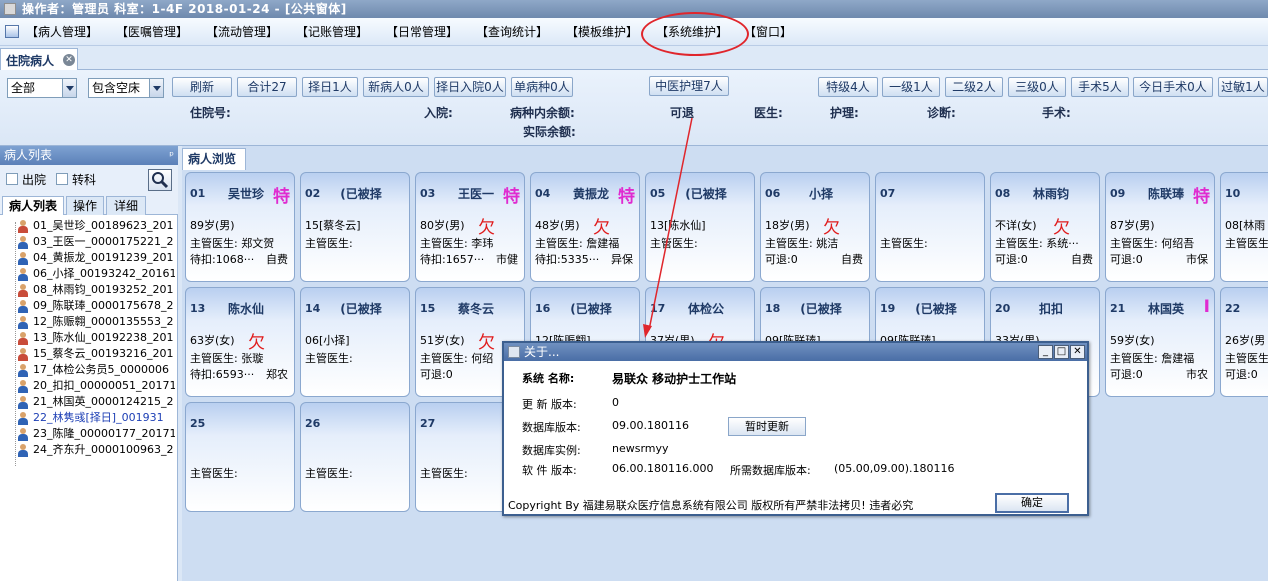  What do you see at coordinates (327, 340) in the screenshot?
I see `bed-patient-info: 06[小择]` at bounding box center [327, 340].